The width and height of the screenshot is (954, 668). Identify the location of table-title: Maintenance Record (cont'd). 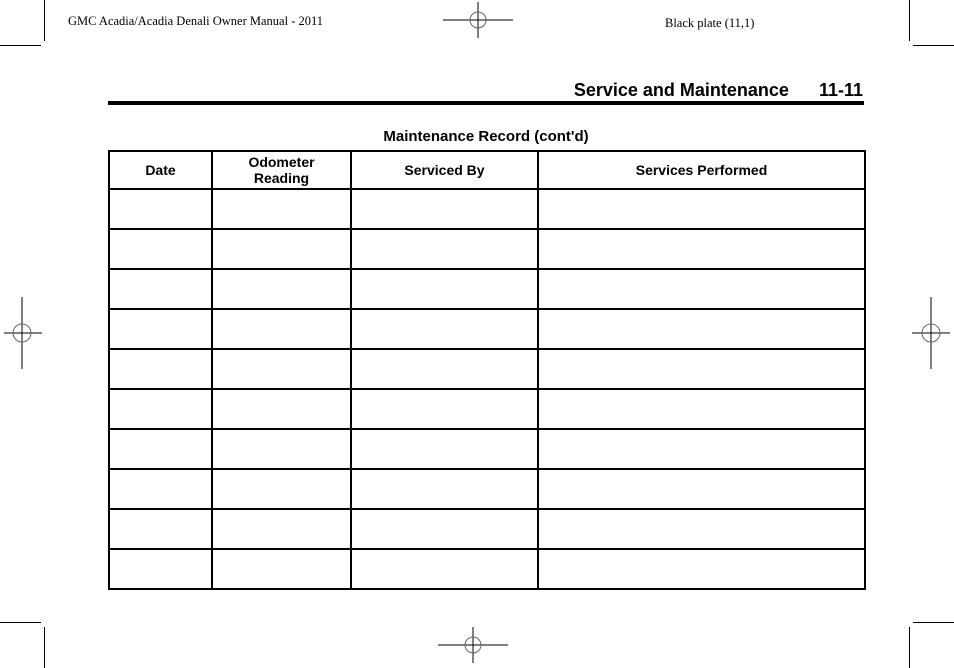
(486, 136).